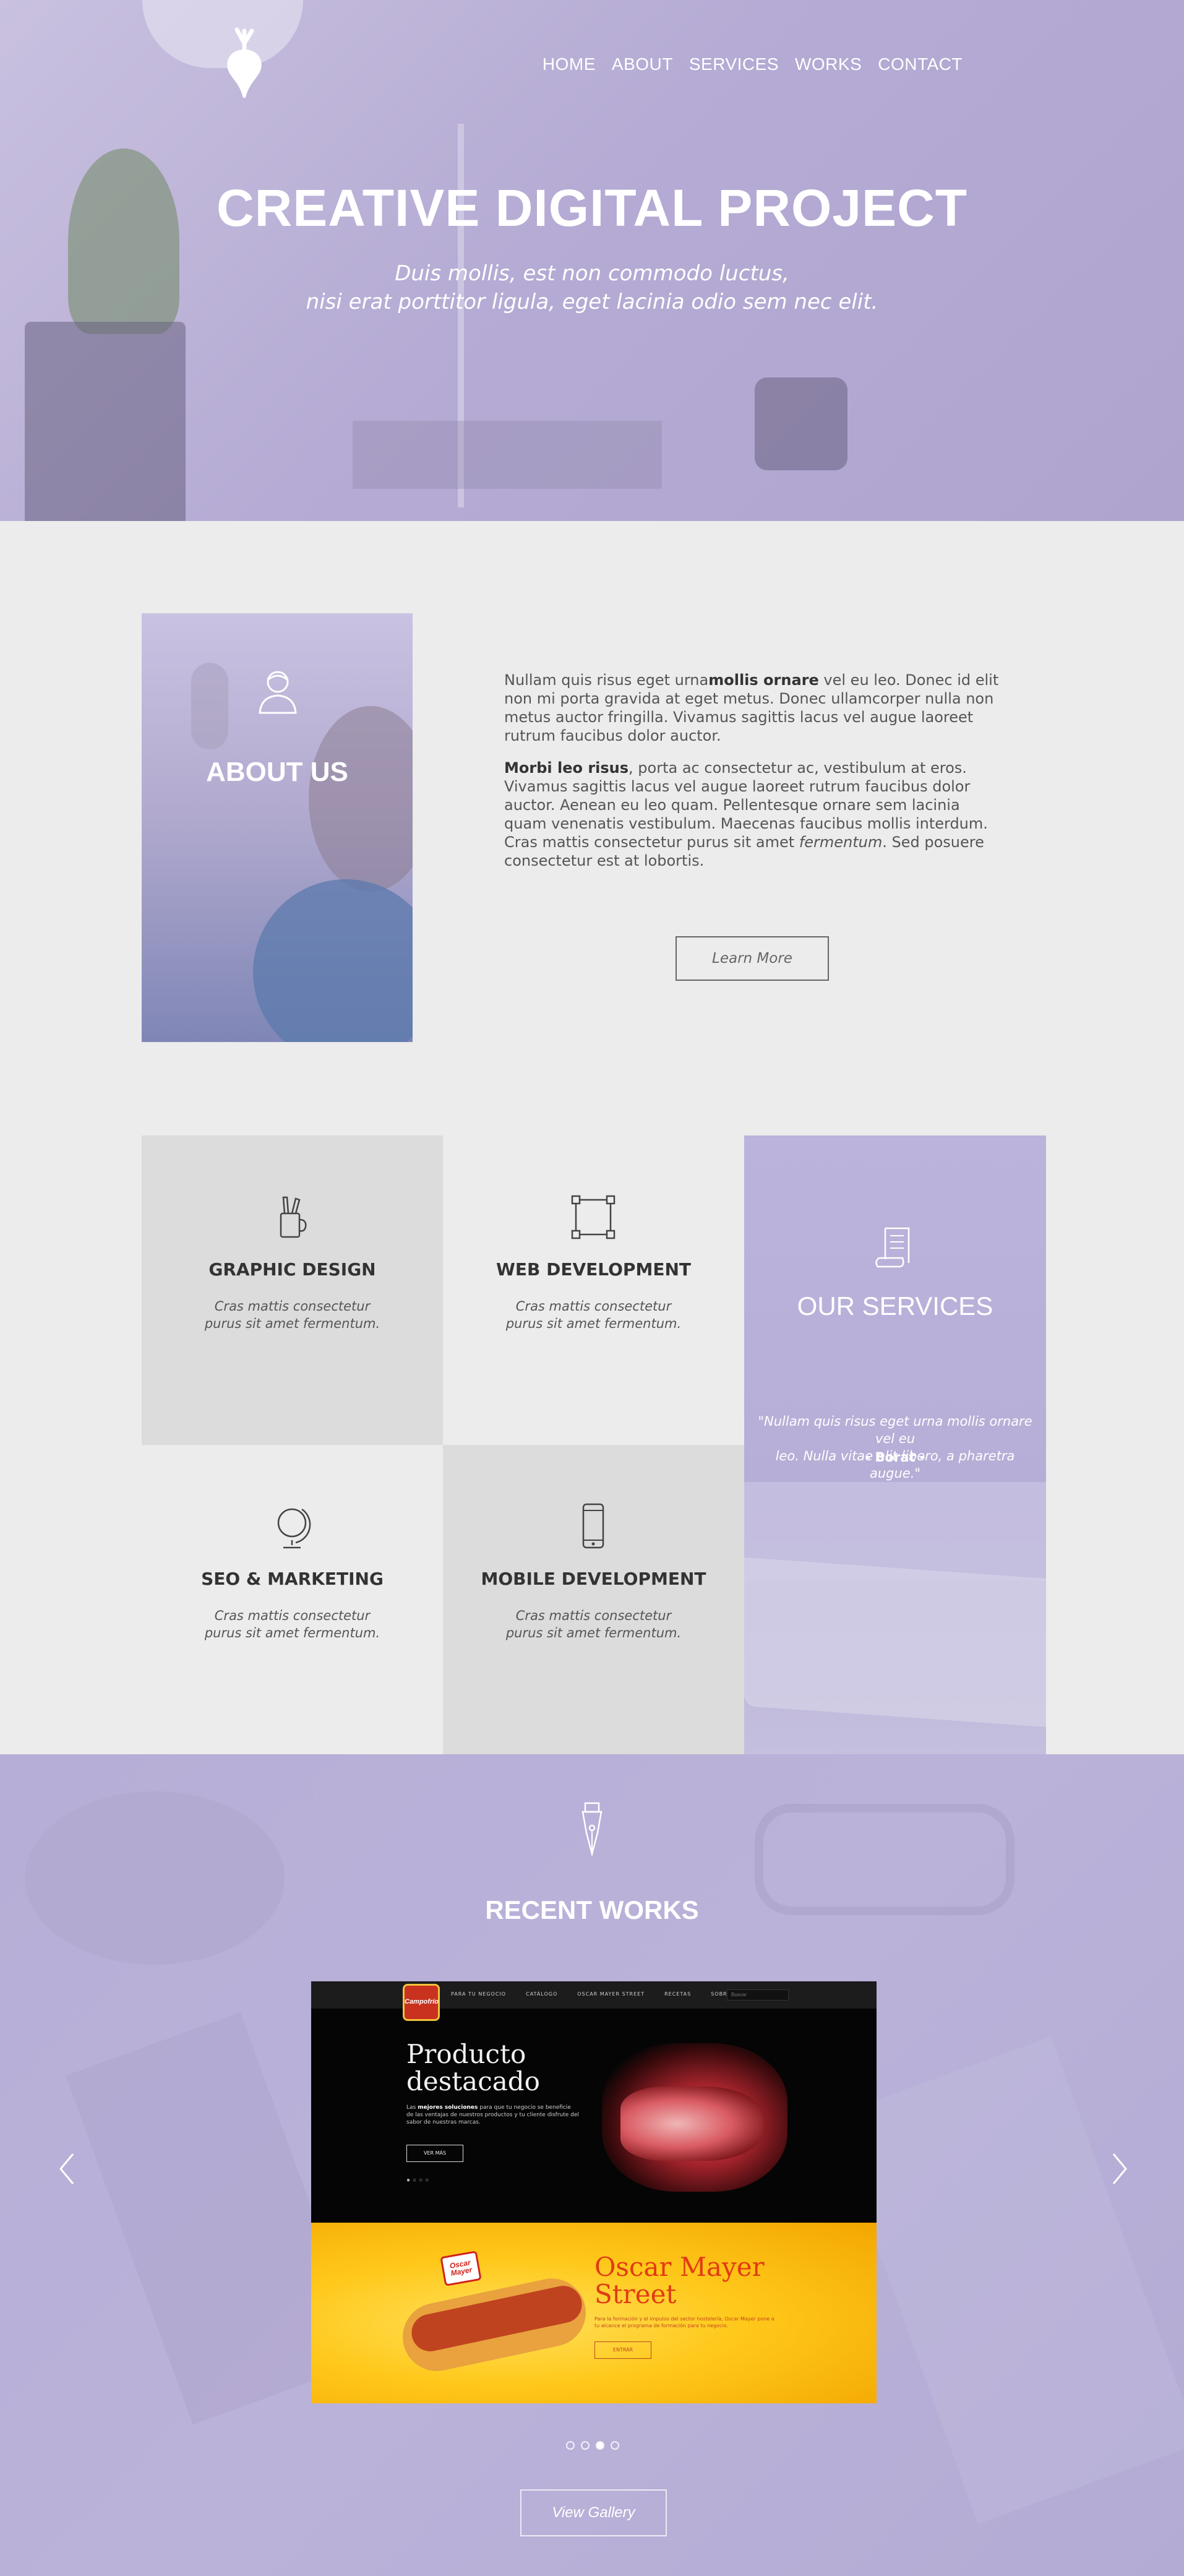 Image resolution: width=1184 pixels, height=2576 pixels. I want to click on recent-works-title: RECENT WORKS, so click(592, 1909).